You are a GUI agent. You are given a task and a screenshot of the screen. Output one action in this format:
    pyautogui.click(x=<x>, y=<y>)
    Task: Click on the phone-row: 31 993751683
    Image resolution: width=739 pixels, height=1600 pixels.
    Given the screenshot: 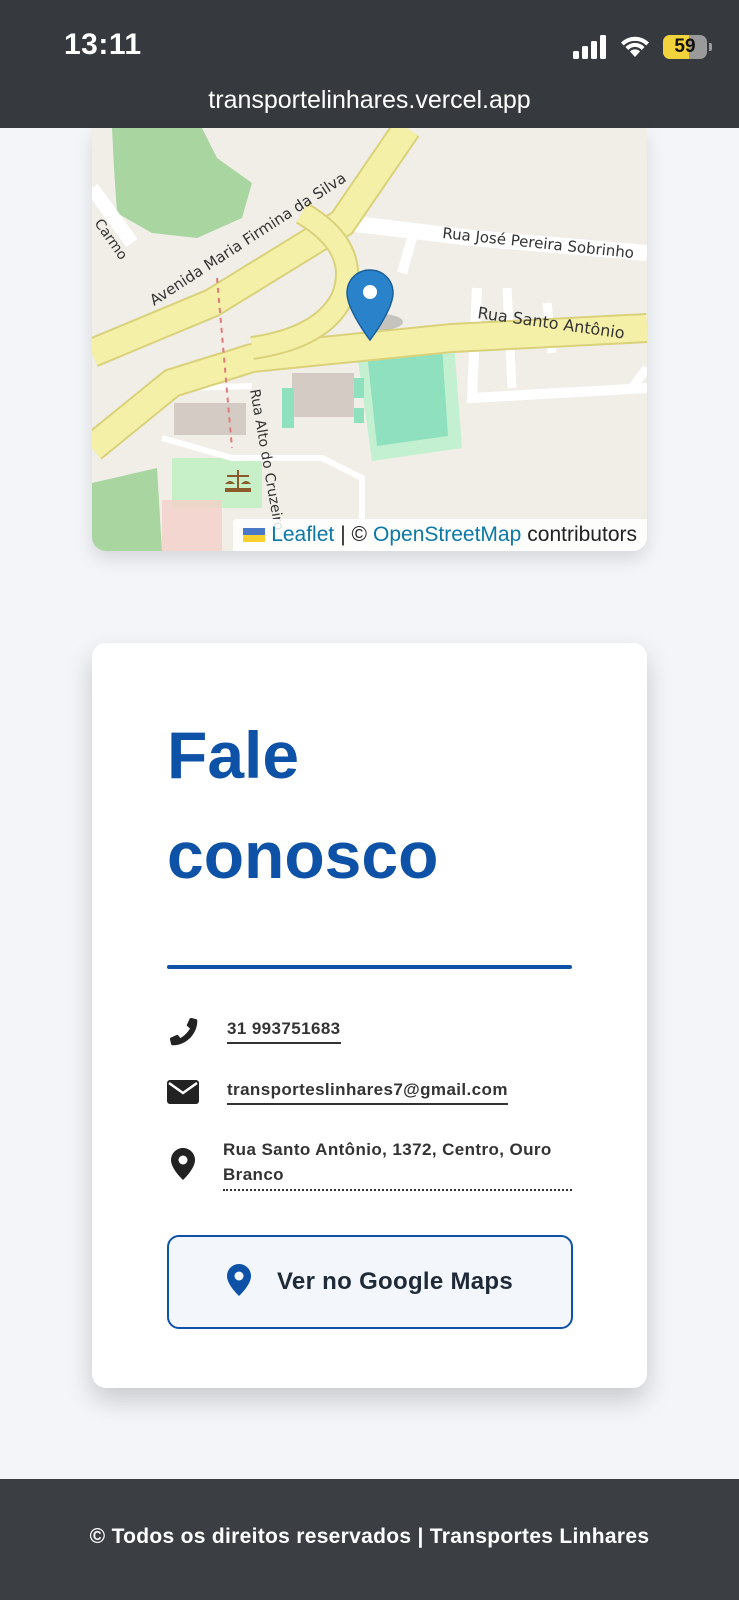 What is the action you would take?
    pyautogui.click(x=369, y=1031)
    